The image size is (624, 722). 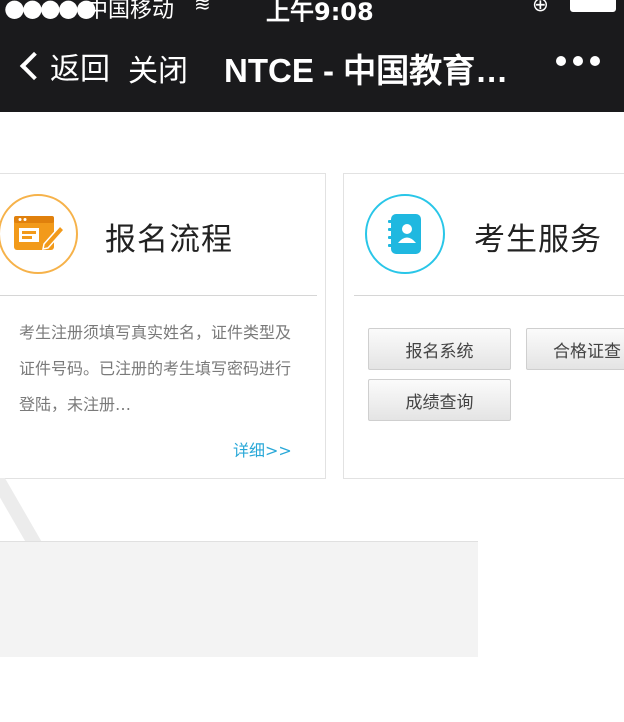 I want to click on registration-system-button: 报名系统, so click(x=439, y=349).